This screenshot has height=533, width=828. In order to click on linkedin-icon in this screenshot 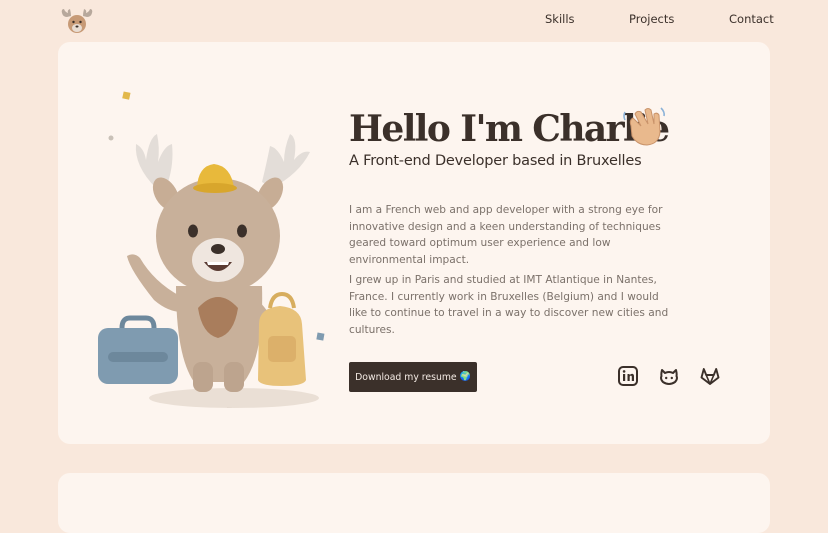, I will do `click(628, 376)`.